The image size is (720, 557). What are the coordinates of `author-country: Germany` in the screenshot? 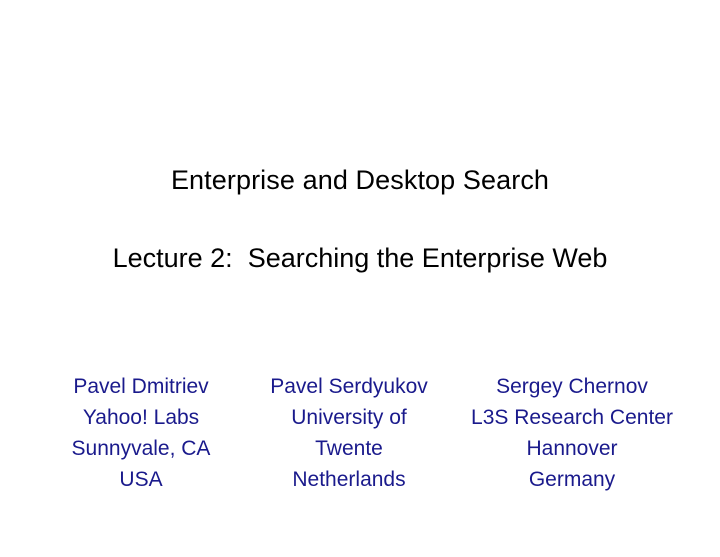 It's located at (572, 479).